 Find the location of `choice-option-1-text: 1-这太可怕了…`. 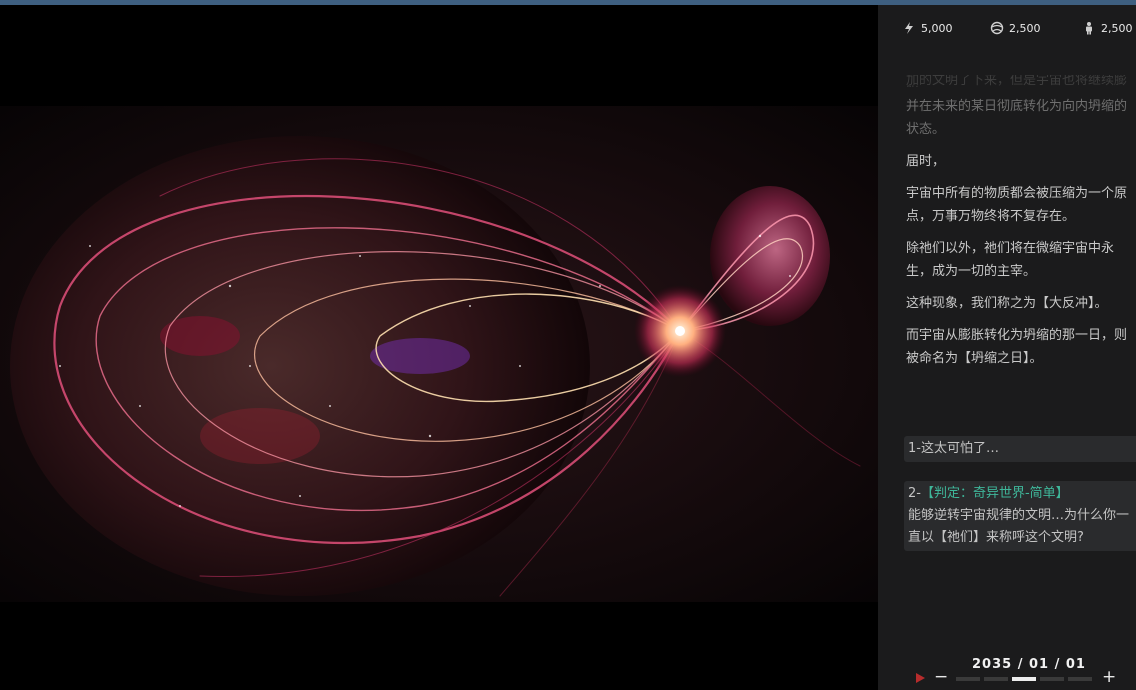

choice-option-1-text: 1-这太可怕了… is located at coordinates (953, 448).